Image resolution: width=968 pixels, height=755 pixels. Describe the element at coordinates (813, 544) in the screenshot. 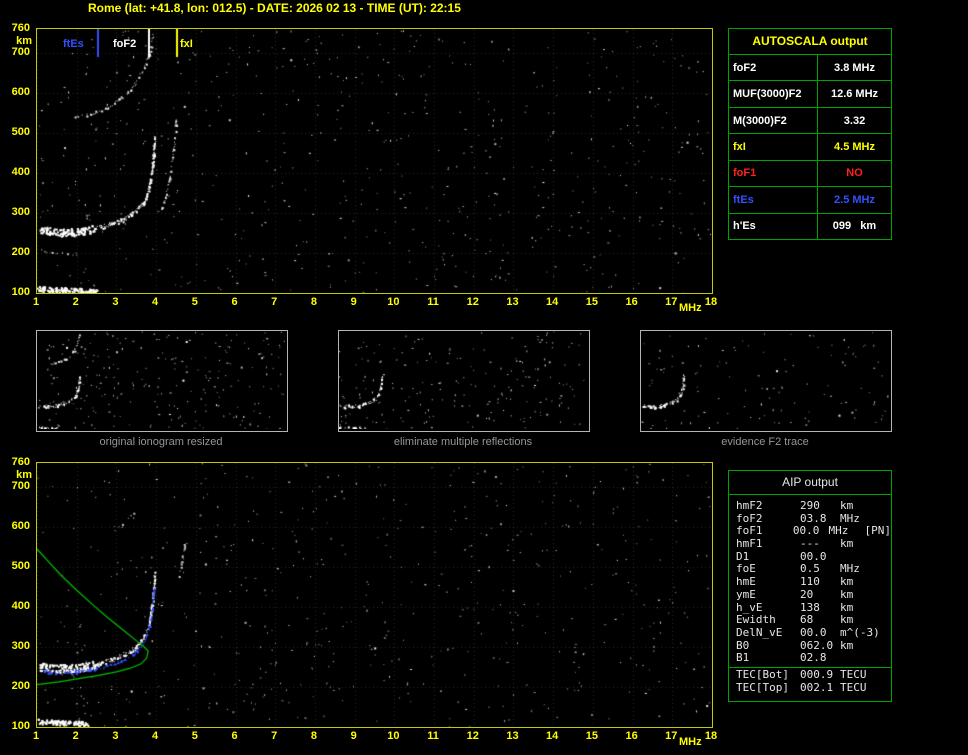

I see `aip-table-row: hmF1 --- km` at that location.